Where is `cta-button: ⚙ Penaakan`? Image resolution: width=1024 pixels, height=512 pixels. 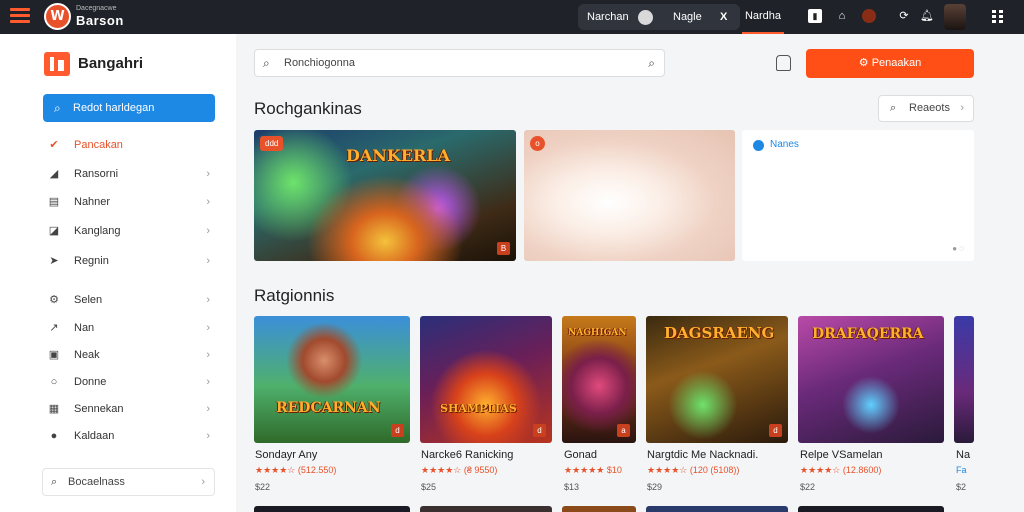 cta-button: ⚙ Penaakan is located at coordinates (890, 63).